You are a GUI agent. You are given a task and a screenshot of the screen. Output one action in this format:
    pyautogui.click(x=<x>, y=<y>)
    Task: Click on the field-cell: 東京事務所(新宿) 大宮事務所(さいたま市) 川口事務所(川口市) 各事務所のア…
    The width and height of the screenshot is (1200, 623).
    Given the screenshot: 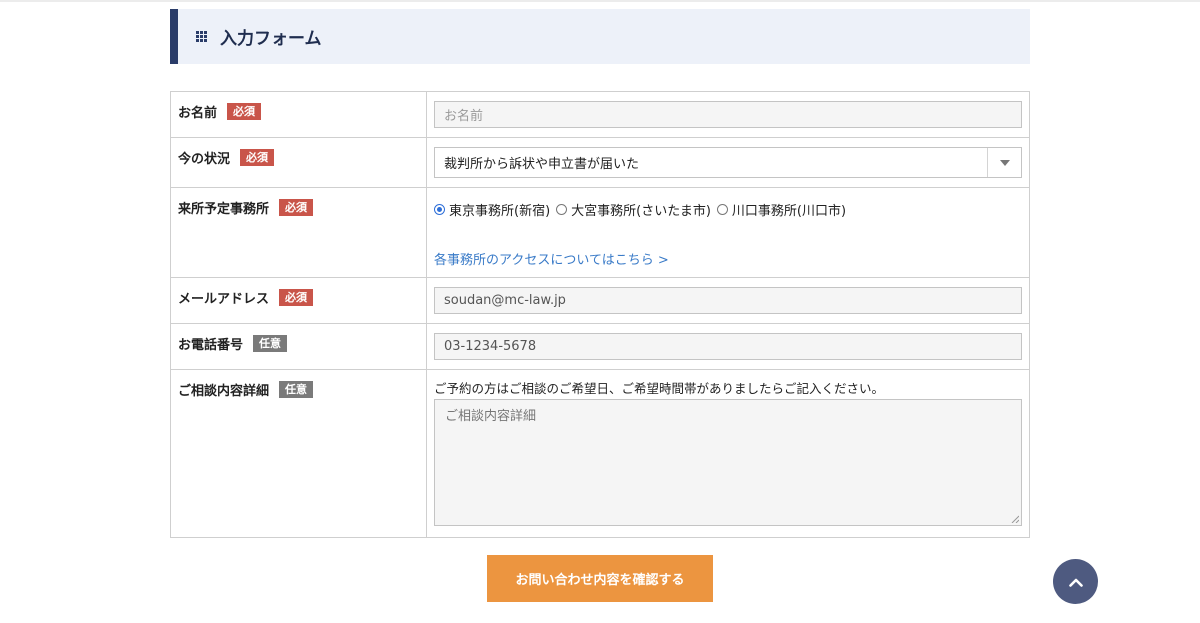 What is the action you would take?
    pyautogui.click(x=728, y=232)
    